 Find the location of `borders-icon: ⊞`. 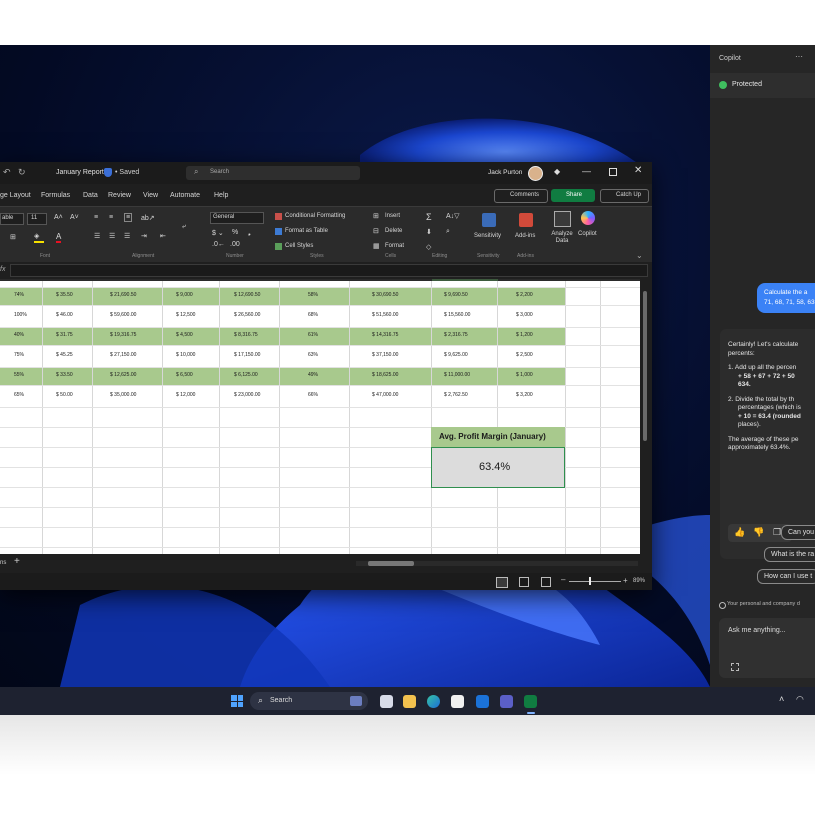

borders-icon: ⊞ is located at coordinates (13, 237).